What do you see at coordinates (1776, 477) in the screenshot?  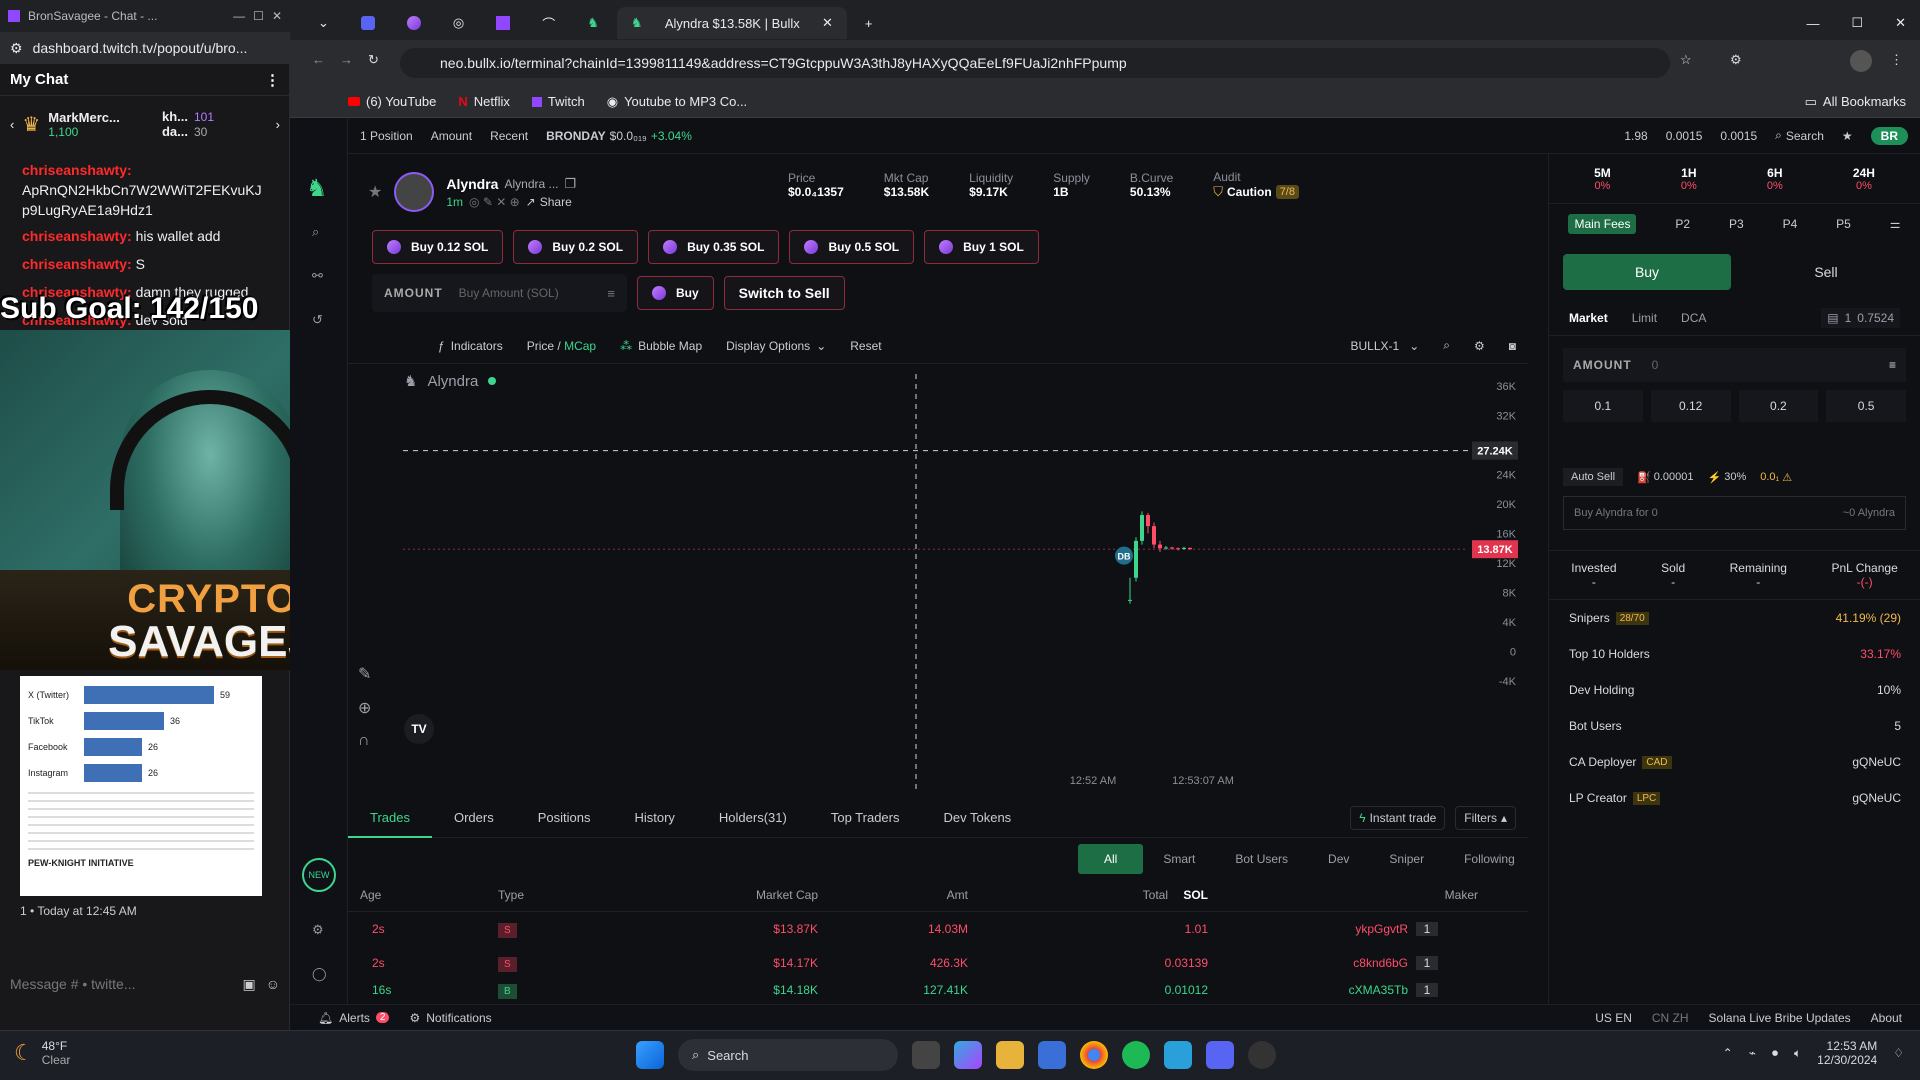 I see `priority-setting: 0.0₁ ⚠` at bounding box center [1776, 477].